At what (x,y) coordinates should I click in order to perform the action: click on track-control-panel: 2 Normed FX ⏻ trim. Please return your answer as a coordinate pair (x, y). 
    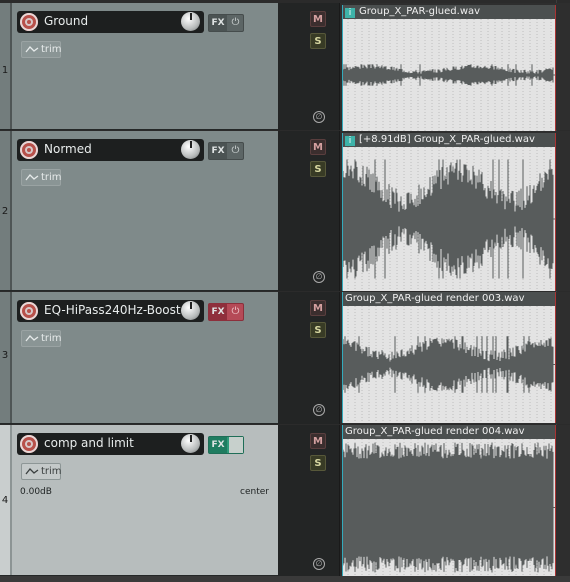
    Looking at the image, I should click on (139, 211).